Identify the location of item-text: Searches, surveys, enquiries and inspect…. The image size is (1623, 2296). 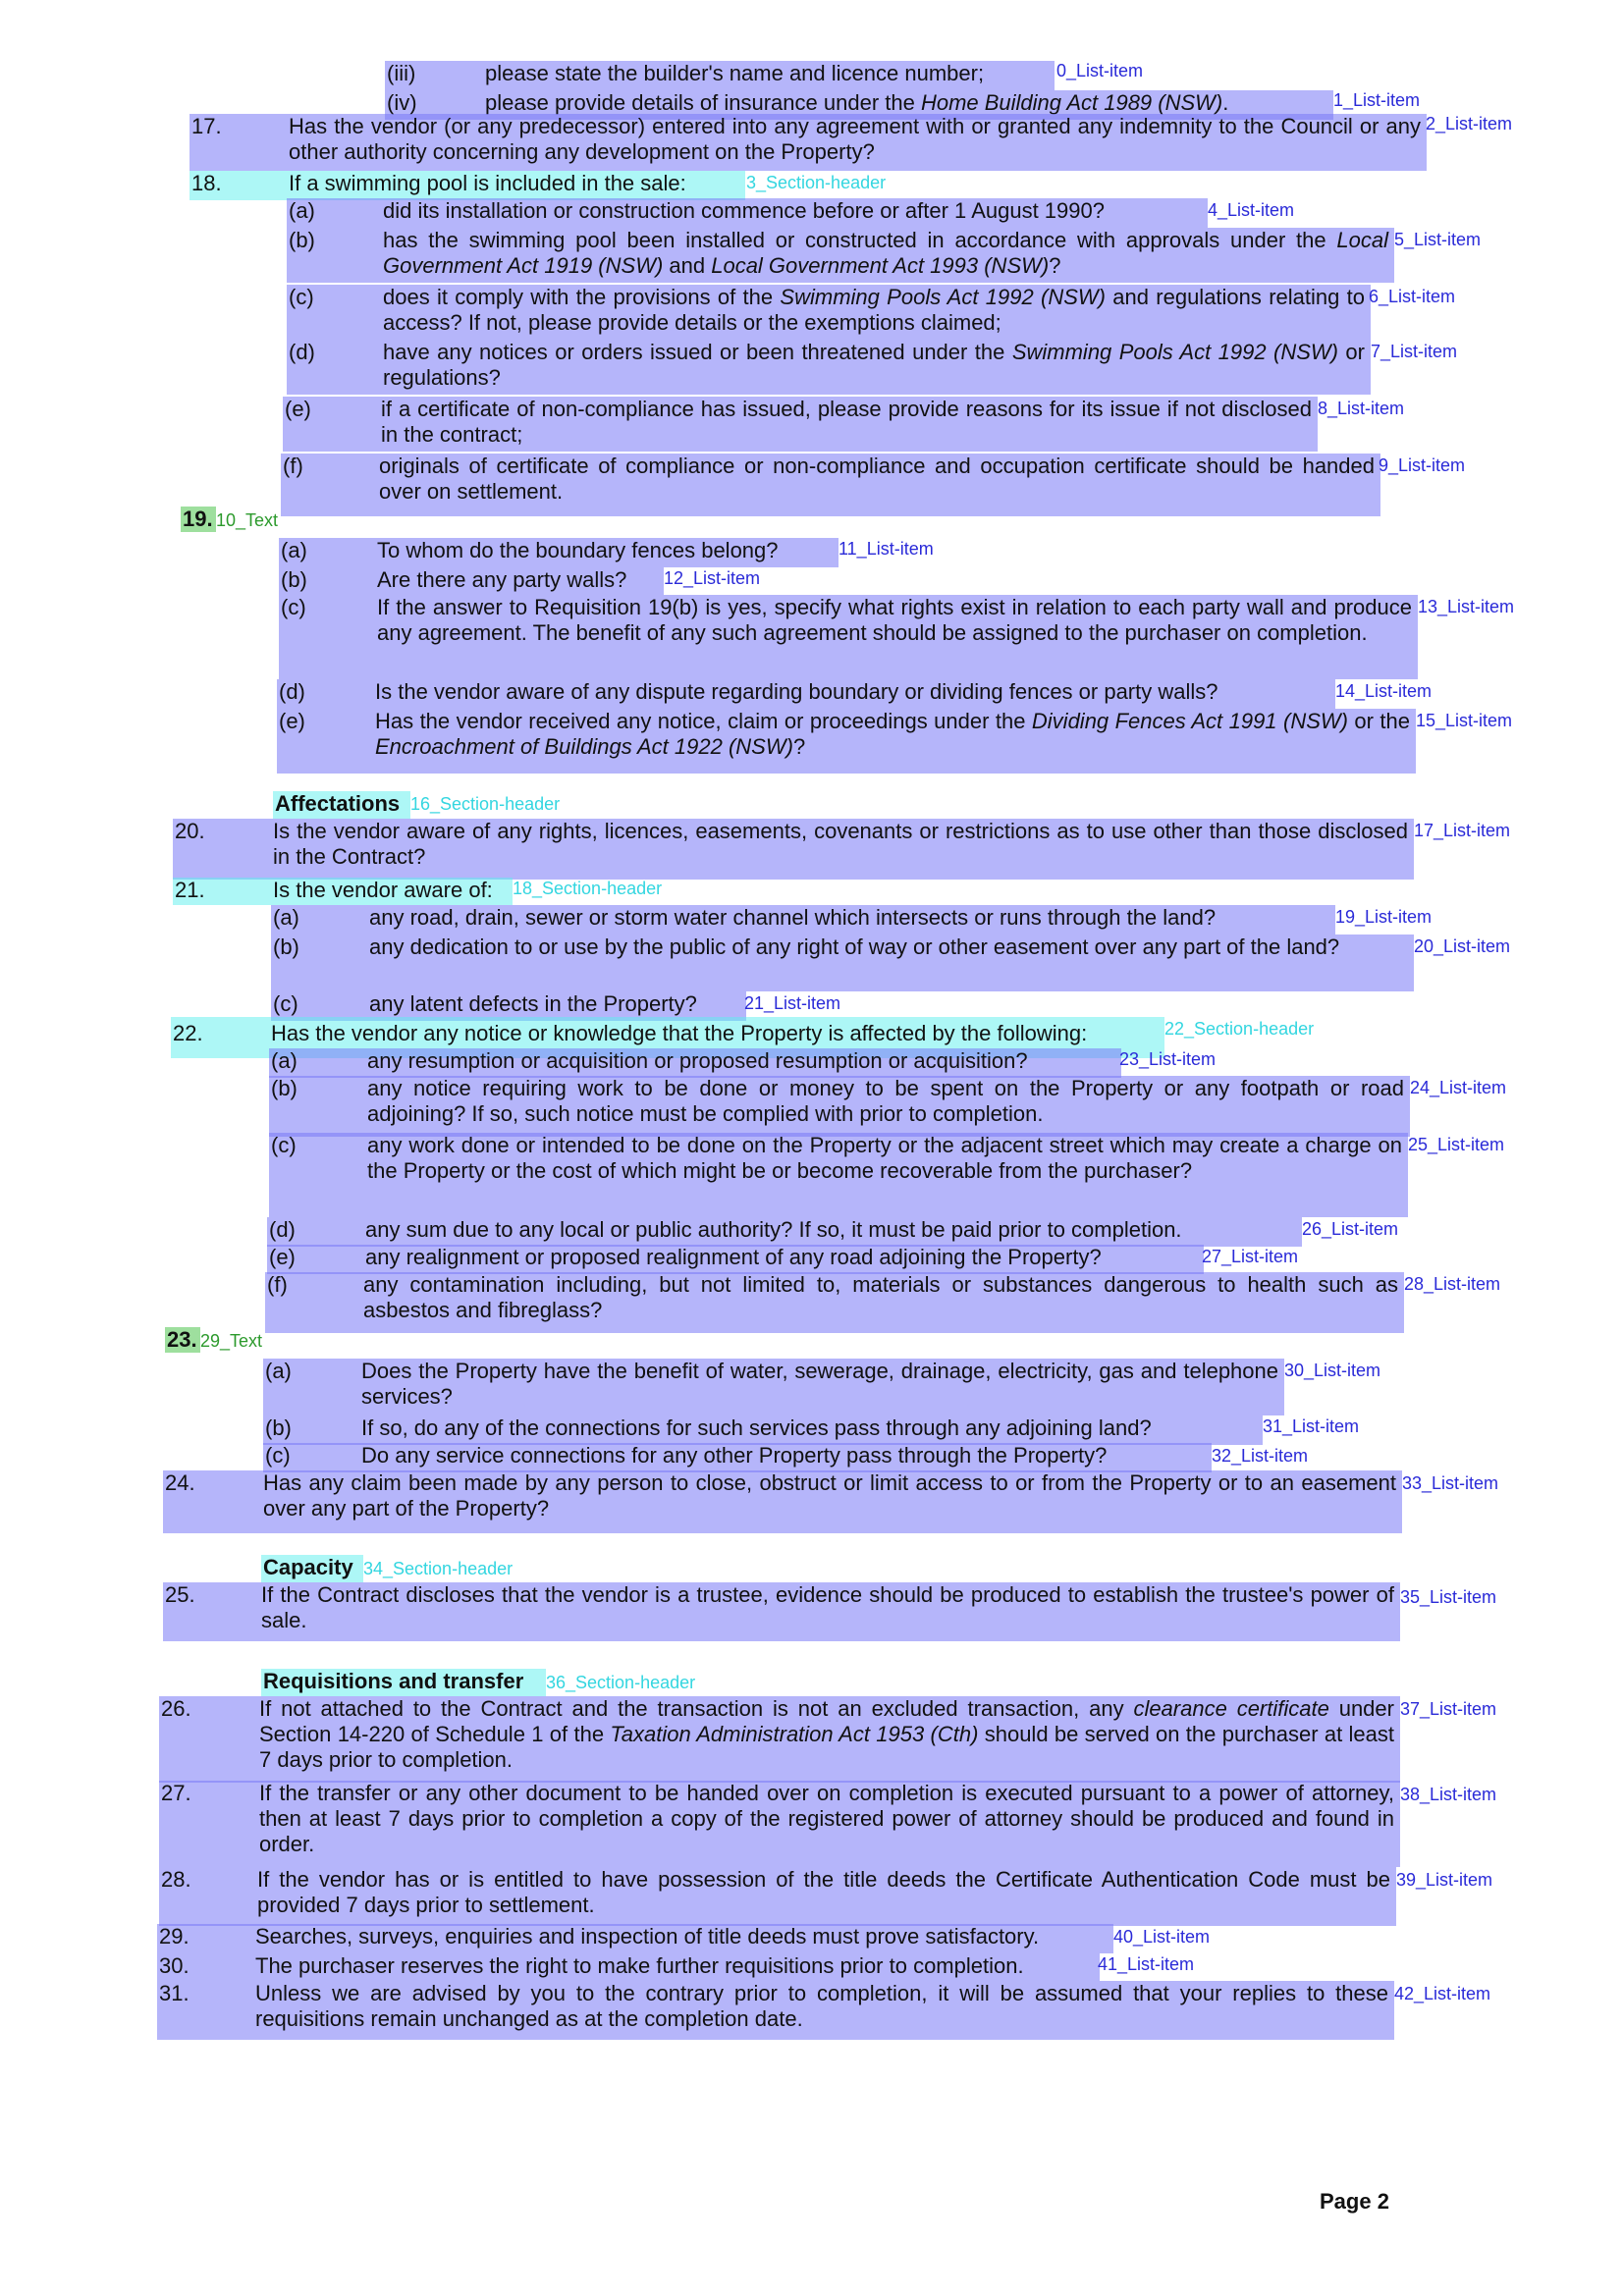
(647, 1936).